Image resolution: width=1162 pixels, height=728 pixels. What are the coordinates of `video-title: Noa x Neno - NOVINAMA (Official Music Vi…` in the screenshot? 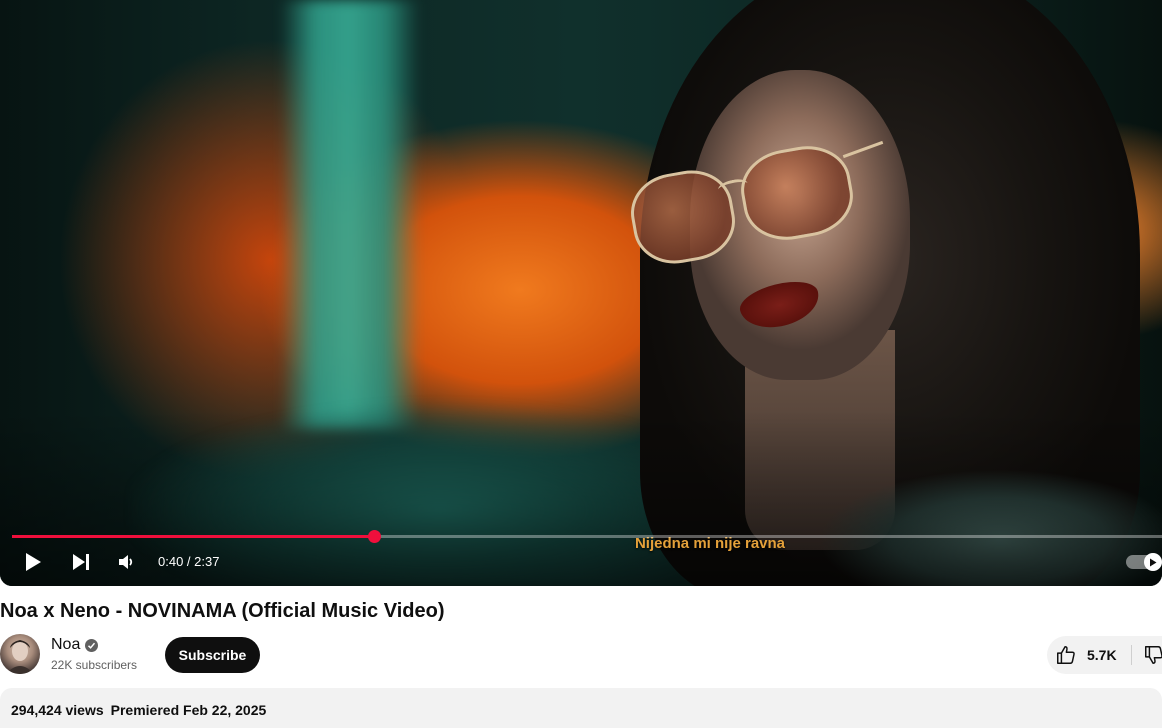 It's located at (222, 611).